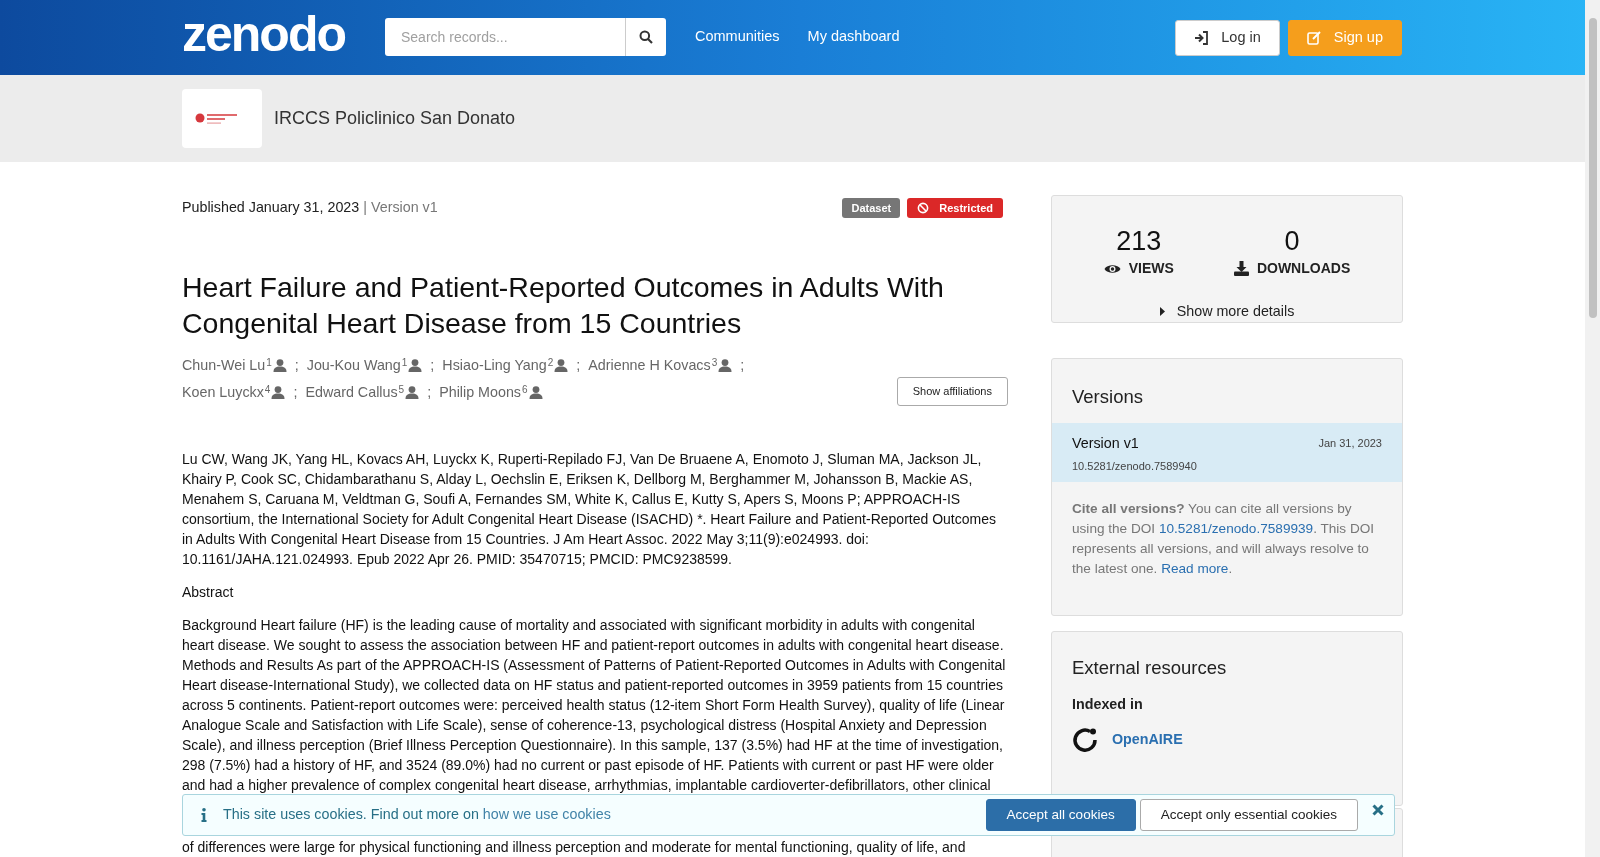  I want to click on indexed-in-label: Indexed in, so click(1108, 704).